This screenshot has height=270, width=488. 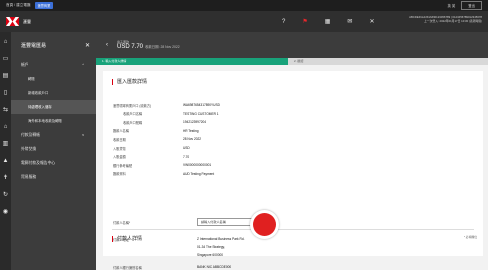 I want to click on detail-row: 匯款資料 AUD Testing Payment, so click(x=164, y=174).